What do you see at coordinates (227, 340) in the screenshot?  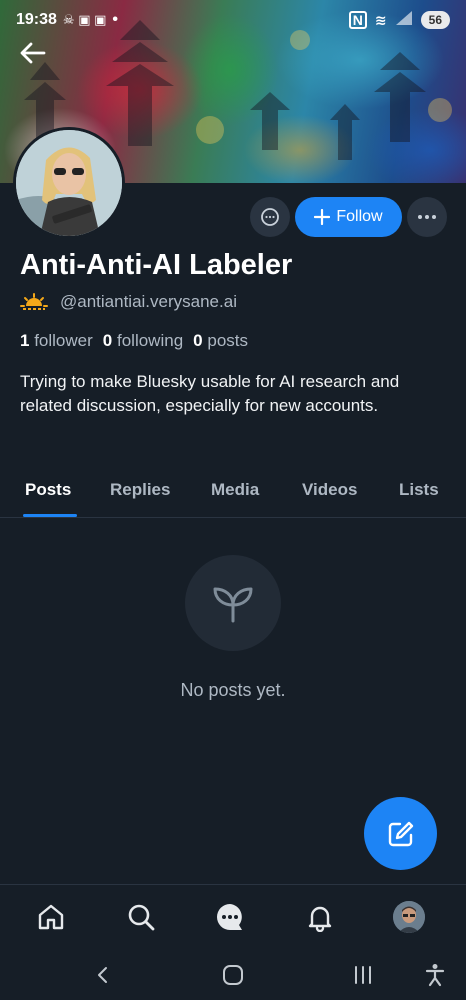 I see `posts-label: posts` at bounding box center [227, 340].